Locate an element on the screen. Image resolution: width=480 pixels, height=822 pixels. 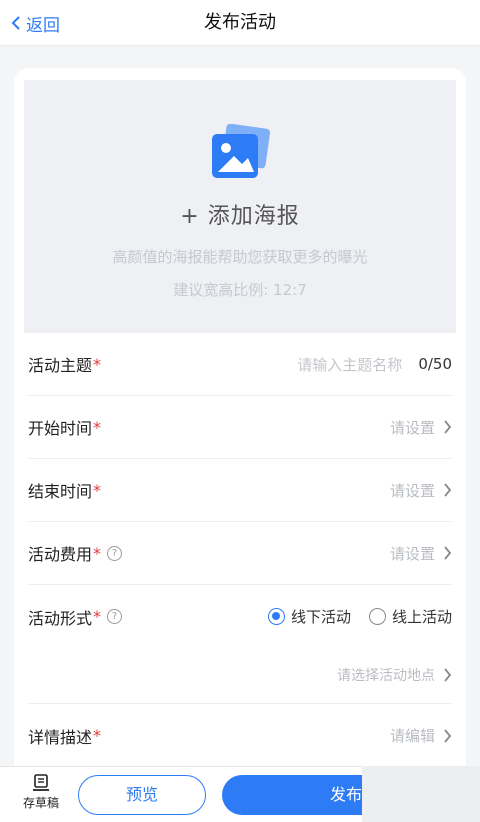
radio-online: 线上活动 is located at coordinates (410, 616).